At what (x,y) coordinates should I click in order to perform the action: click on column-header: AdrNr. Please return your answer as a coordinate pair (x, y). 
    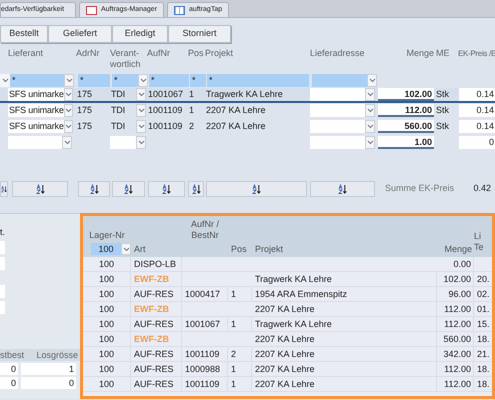
    Looking at the image, I should click on (88, 53).